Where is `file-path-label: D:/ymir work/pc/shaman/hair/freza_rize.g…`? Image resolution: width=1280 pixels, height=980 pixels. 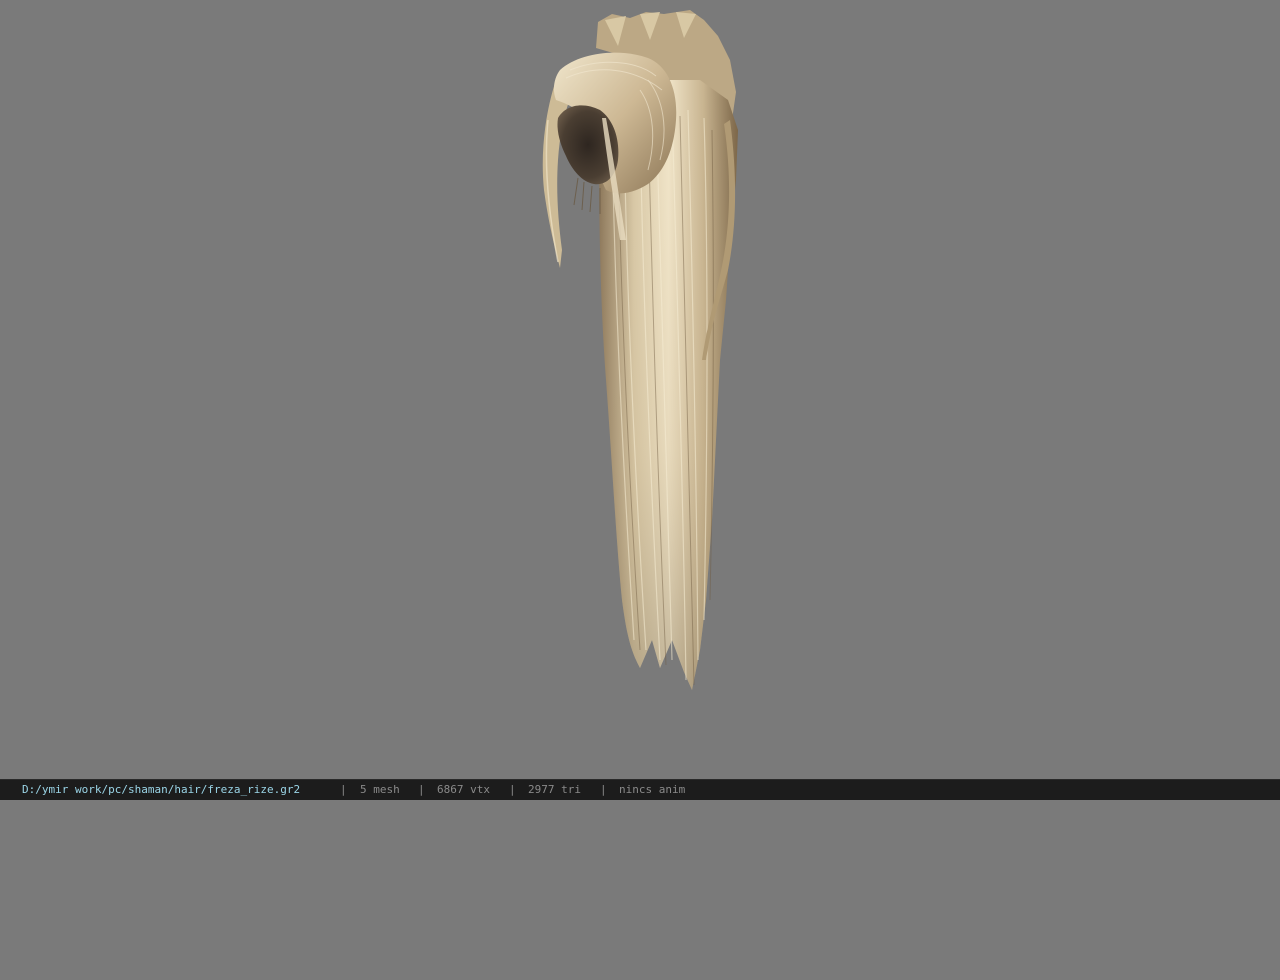 file-path-label: D:/ymir work/pc/shaman/hair/freza_rize.g… is located at coordinates (161, 789).